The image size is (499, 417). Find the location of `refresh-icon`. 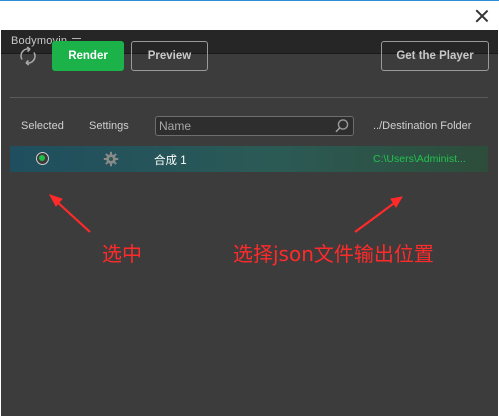

refresh-icon is located at coordinates (28, 56).